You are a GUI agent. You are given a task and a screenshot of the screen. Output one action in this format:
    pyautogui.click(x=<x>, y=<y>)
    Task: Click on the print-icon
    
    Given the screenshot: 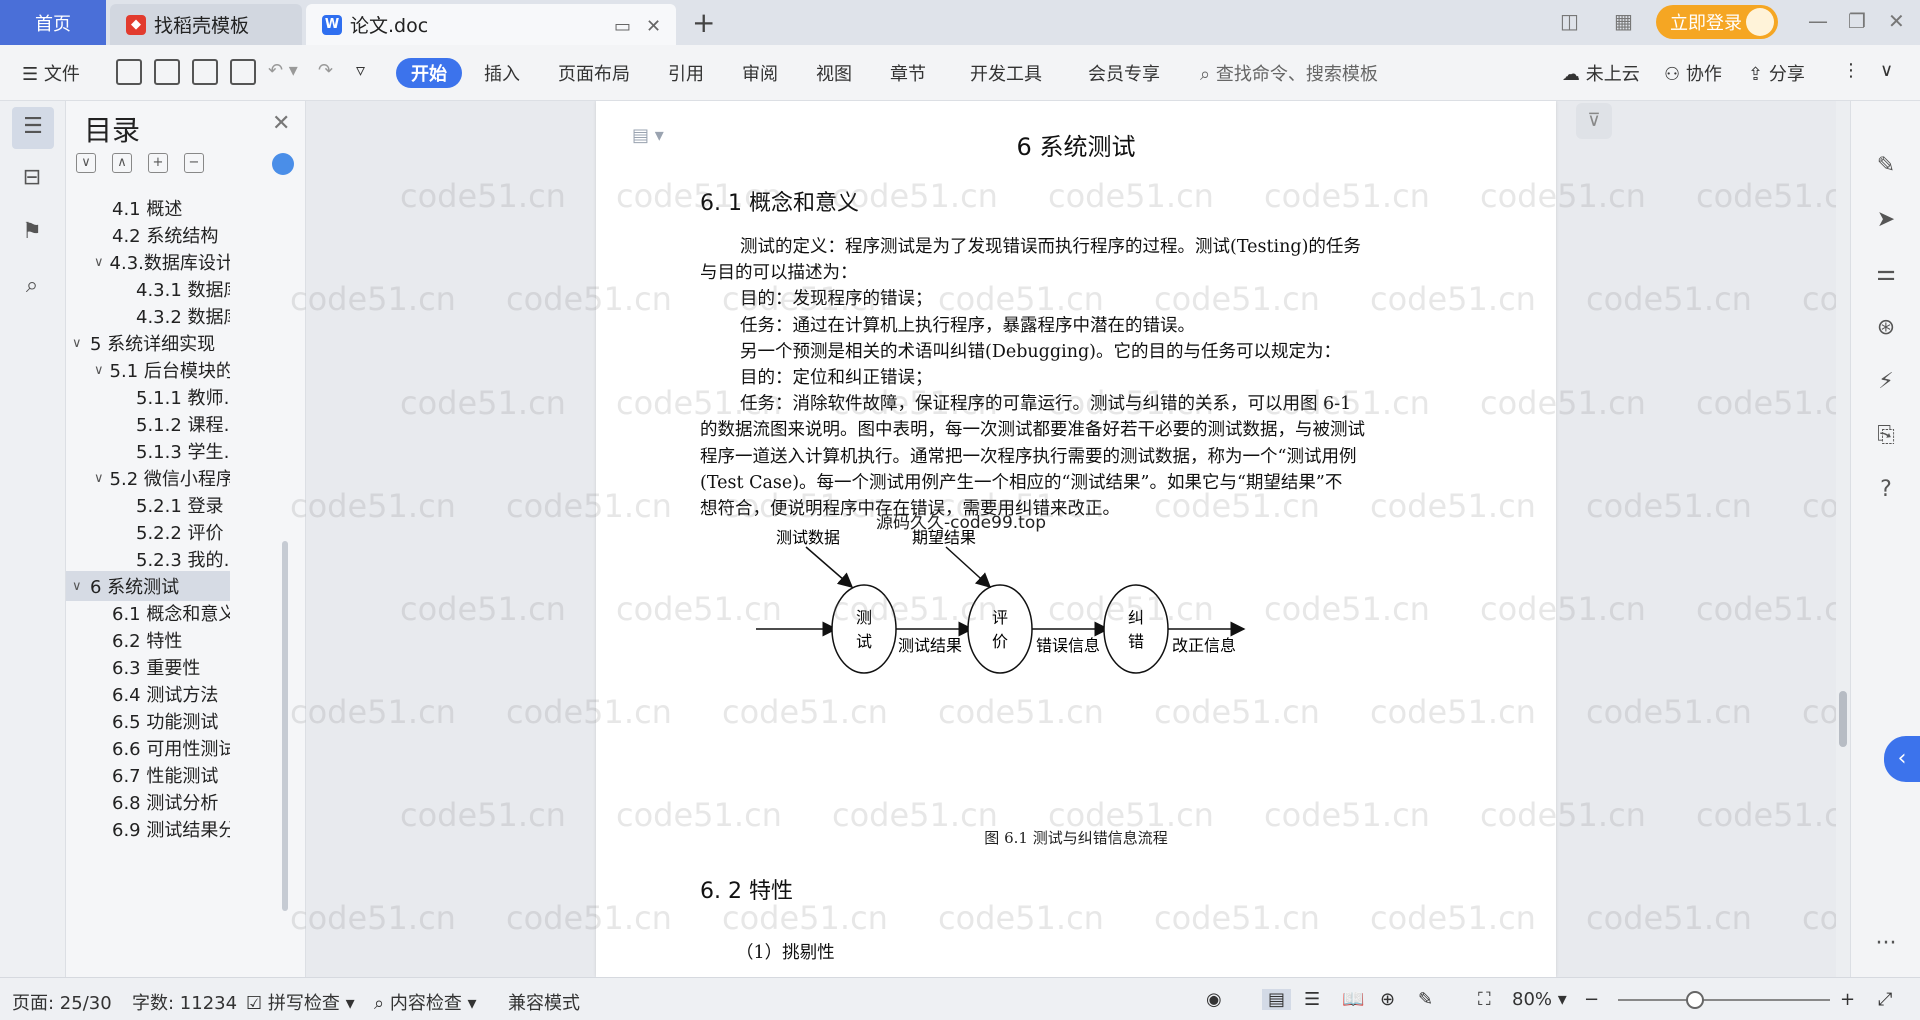 What is the action you would take?
    pyautogui.click(x=205, y=72)
    